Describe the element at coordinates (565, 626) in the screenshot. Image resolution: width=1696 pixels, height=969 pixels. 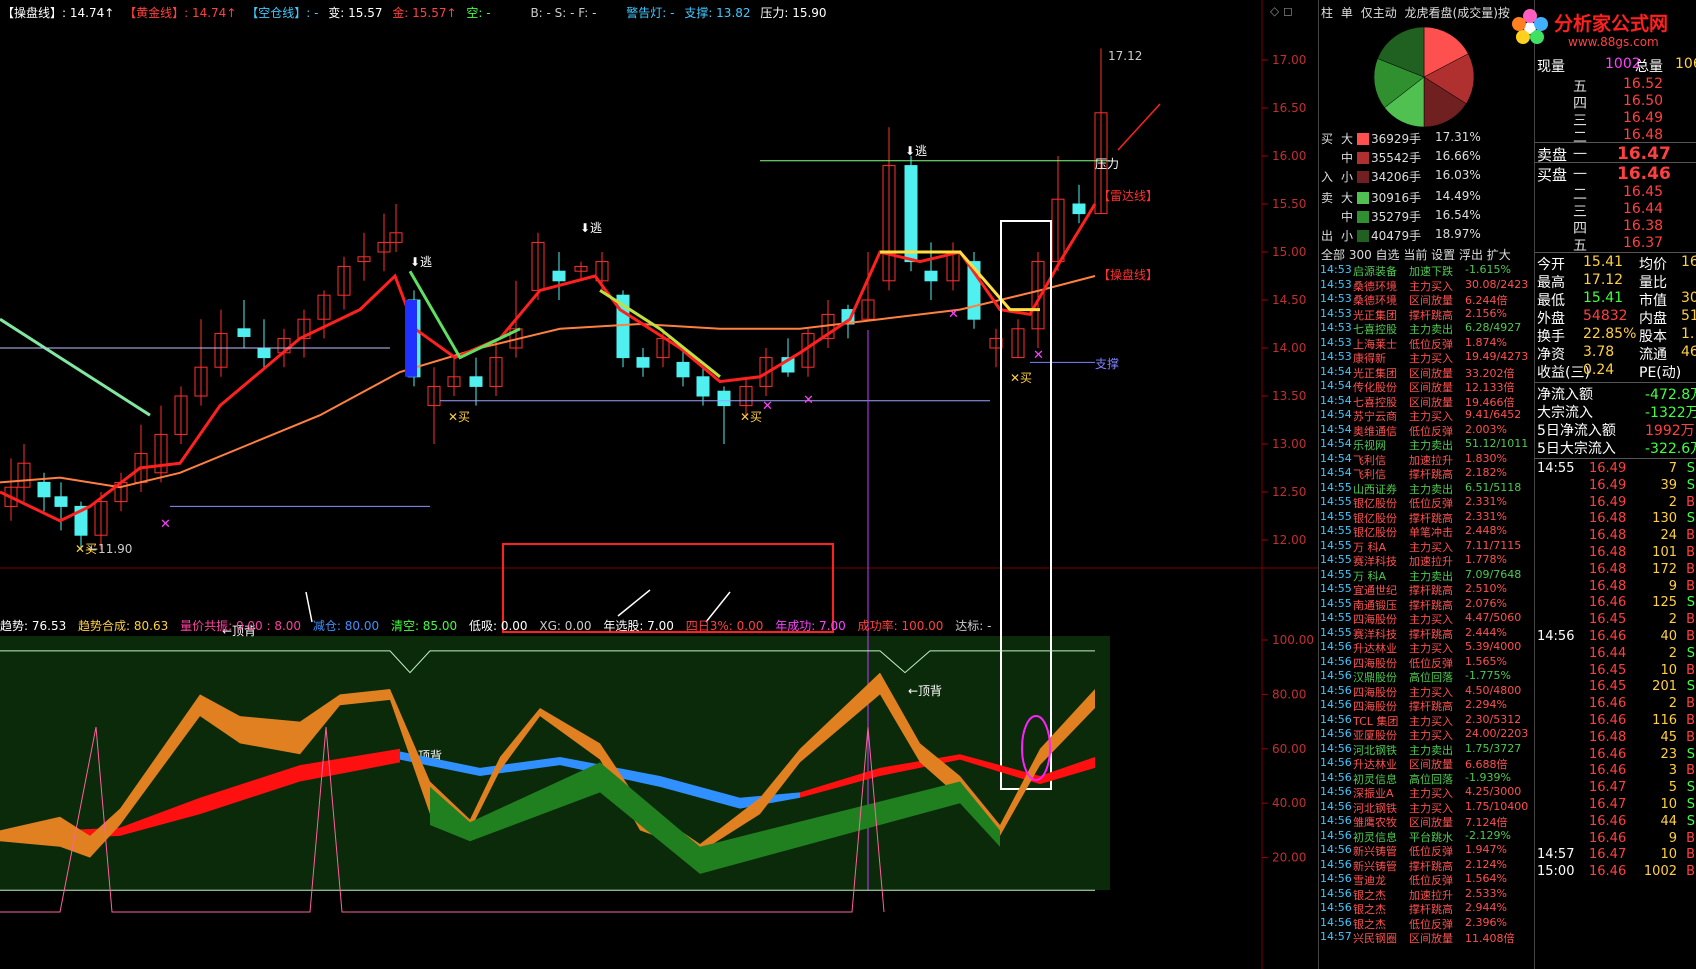
I see `xg-value: XG: 0.00` at that location.